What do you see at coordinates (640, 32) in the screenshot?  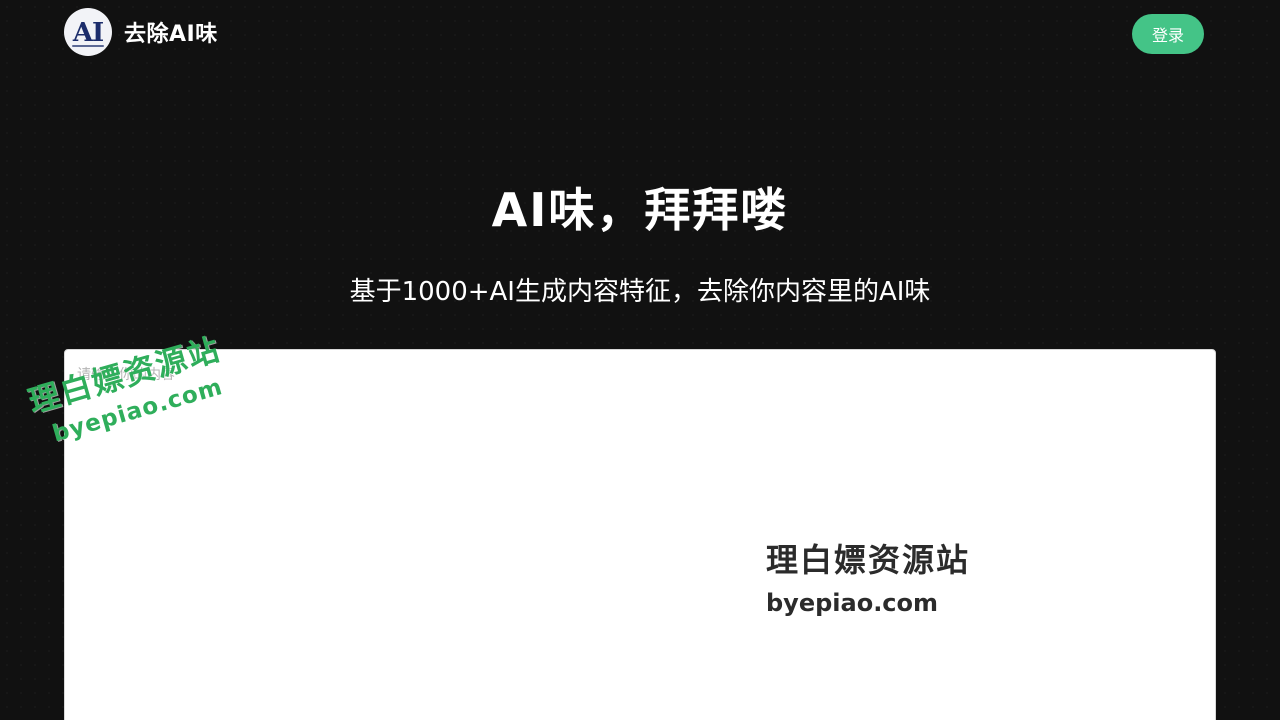 I see `top-navbar: AI 去除AI味 登录` at bounding box center [640, 32].